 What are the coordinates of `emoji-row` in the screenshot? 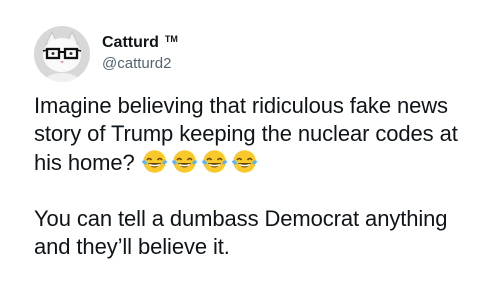 It's located at (201, 161).